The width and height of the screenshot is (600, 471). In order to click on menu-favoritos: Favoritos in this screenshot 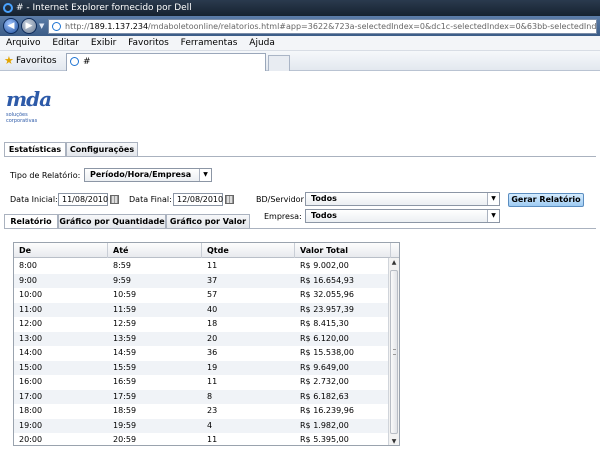, I will do `click(148, 43)`.